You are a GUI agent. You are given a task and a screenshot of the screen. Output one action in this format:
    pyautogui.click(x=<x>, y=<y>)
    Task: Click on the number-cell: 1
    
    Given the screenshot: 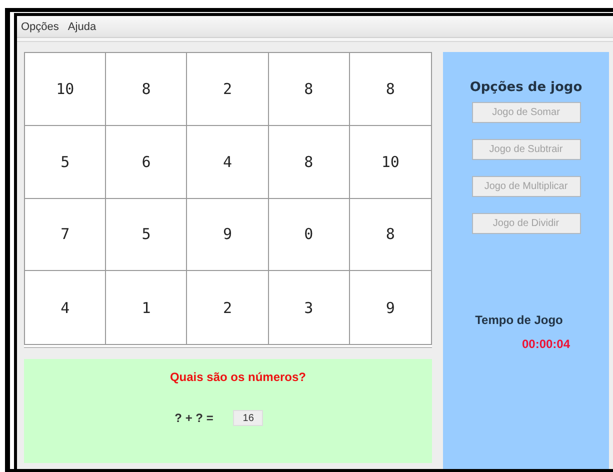 What is the action you would take?
    pyautogui.click(x=147, y=307)
    